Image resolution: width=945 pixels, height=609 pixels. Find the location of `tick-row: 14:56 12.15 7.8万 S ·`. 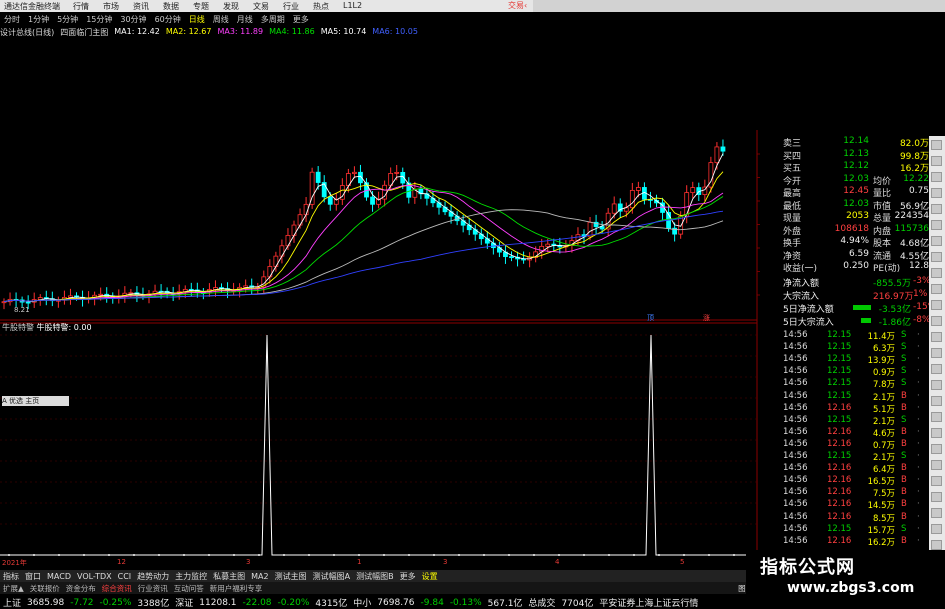

tick-row: 14:56 12.15 7.8万 S · is located at coordinates (856, 384).